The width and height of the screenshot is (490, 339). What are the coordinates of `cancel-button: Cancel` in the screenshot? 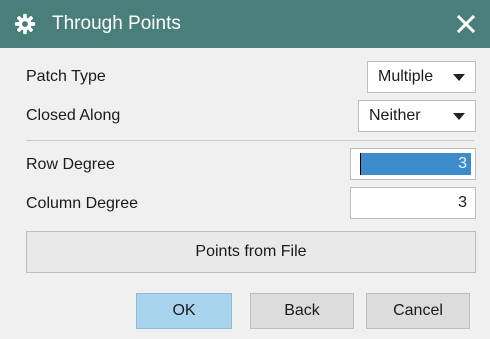 It's located at (418, 311).